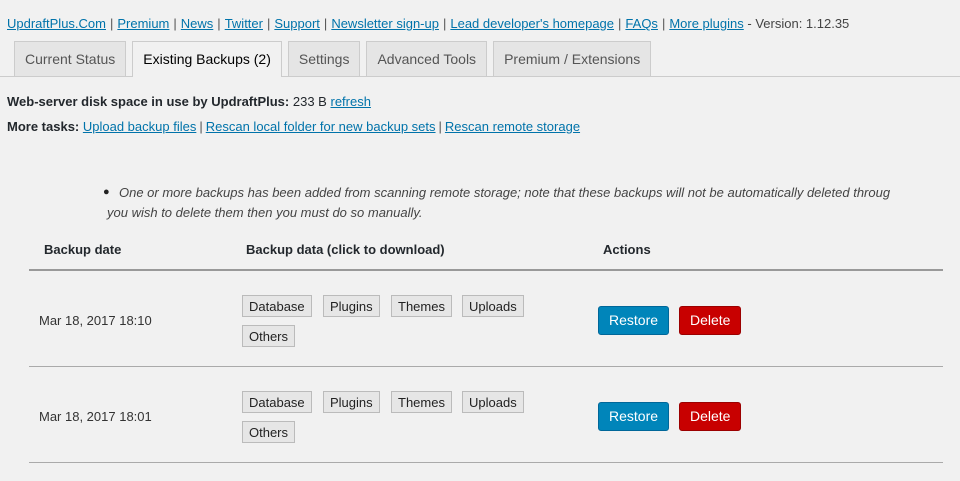 This screenshot has height=481, width=960. Describe the element at coordinates (710, 416) in the screenshot. I see `delete-button-row-2: Delete` at that location.